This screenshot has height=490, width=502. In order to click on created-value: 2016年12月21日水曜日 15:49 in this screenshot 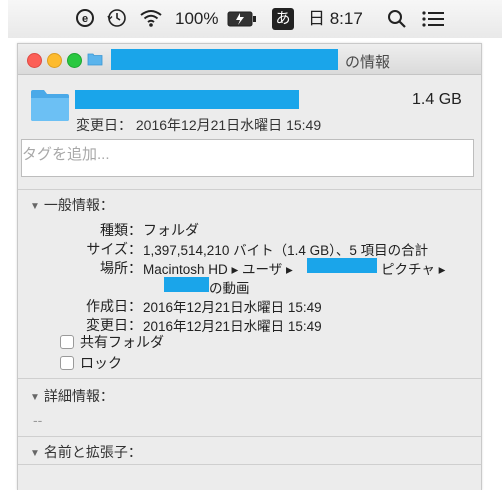, I will do `click(232, 307)`.